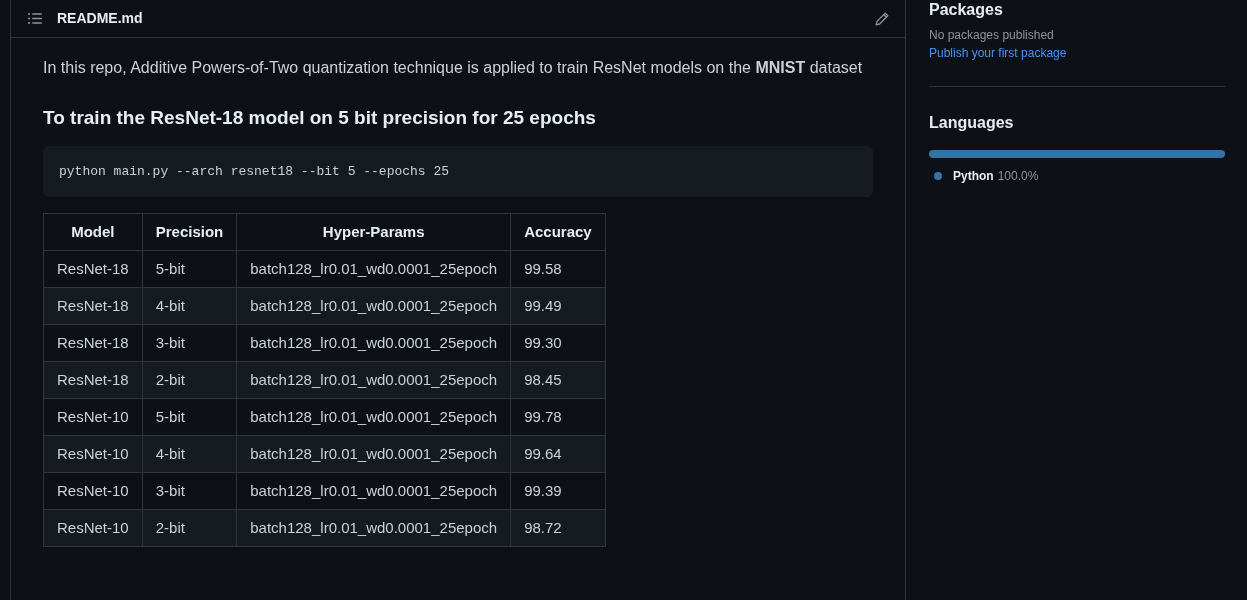  What do you see at coordinates (558, 528) in the screenshot?
I see `table-cell: 98.72` at bounding box center [558, 528].